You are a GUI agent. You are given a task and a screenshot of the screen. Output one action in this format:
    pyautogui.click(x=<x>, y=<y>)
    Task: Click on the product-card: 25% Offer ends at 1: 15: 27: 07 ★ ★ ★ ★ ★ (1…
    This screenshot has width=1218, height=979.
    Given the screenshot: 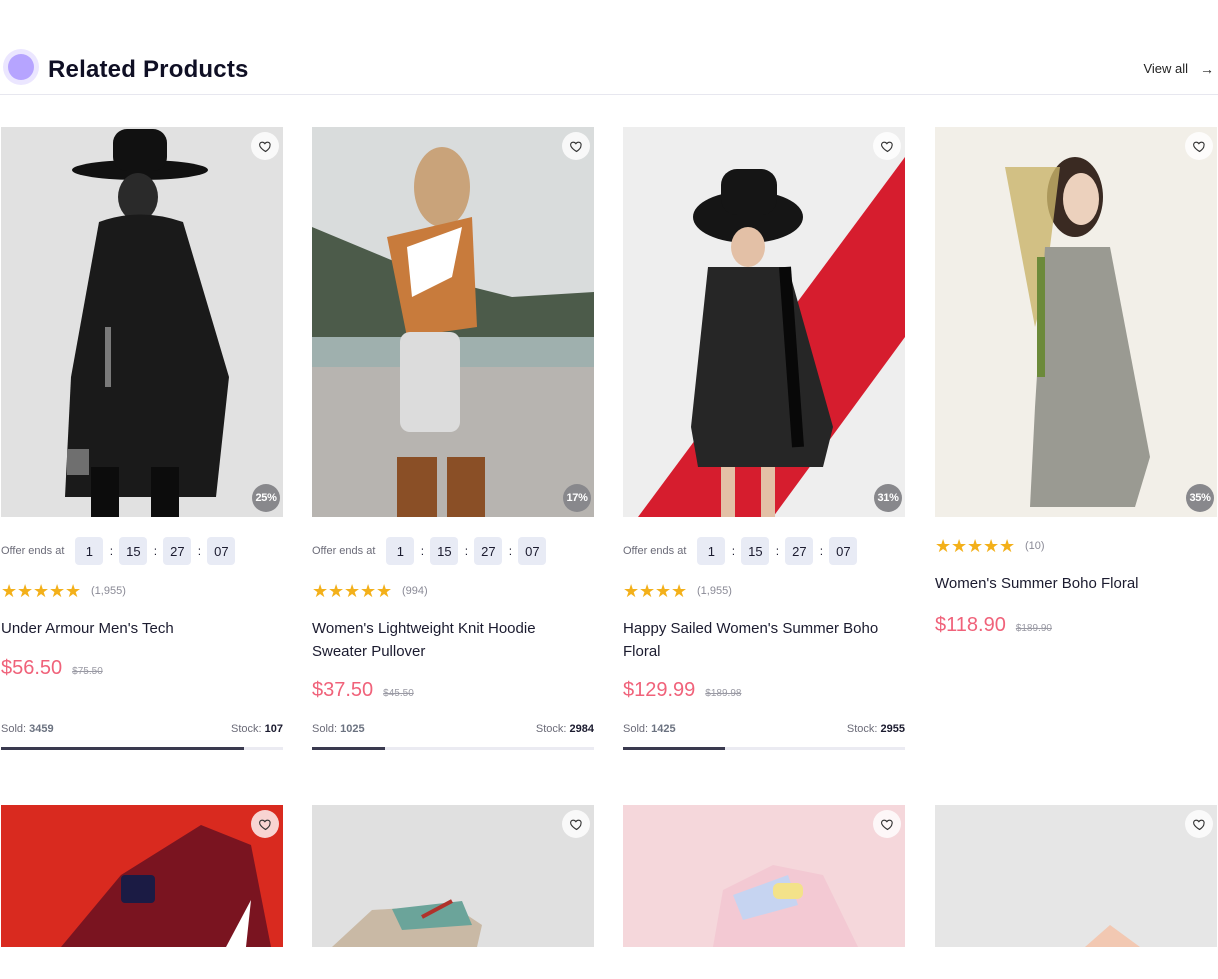 What is the action you would take?
    pyautogui.click(x=142, y=438)
    